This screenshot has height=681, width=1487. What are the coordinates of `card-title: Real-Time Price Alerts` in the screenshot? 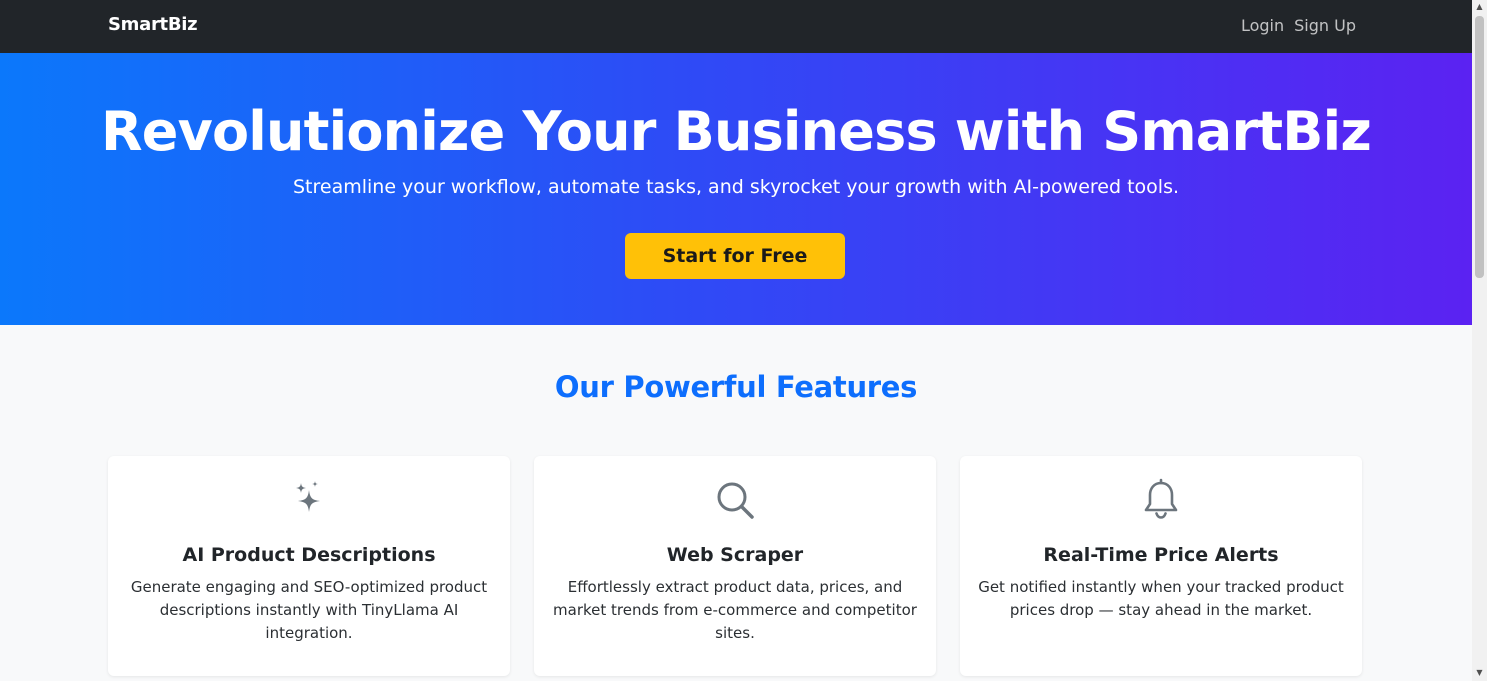 It's located at (1161, 555).